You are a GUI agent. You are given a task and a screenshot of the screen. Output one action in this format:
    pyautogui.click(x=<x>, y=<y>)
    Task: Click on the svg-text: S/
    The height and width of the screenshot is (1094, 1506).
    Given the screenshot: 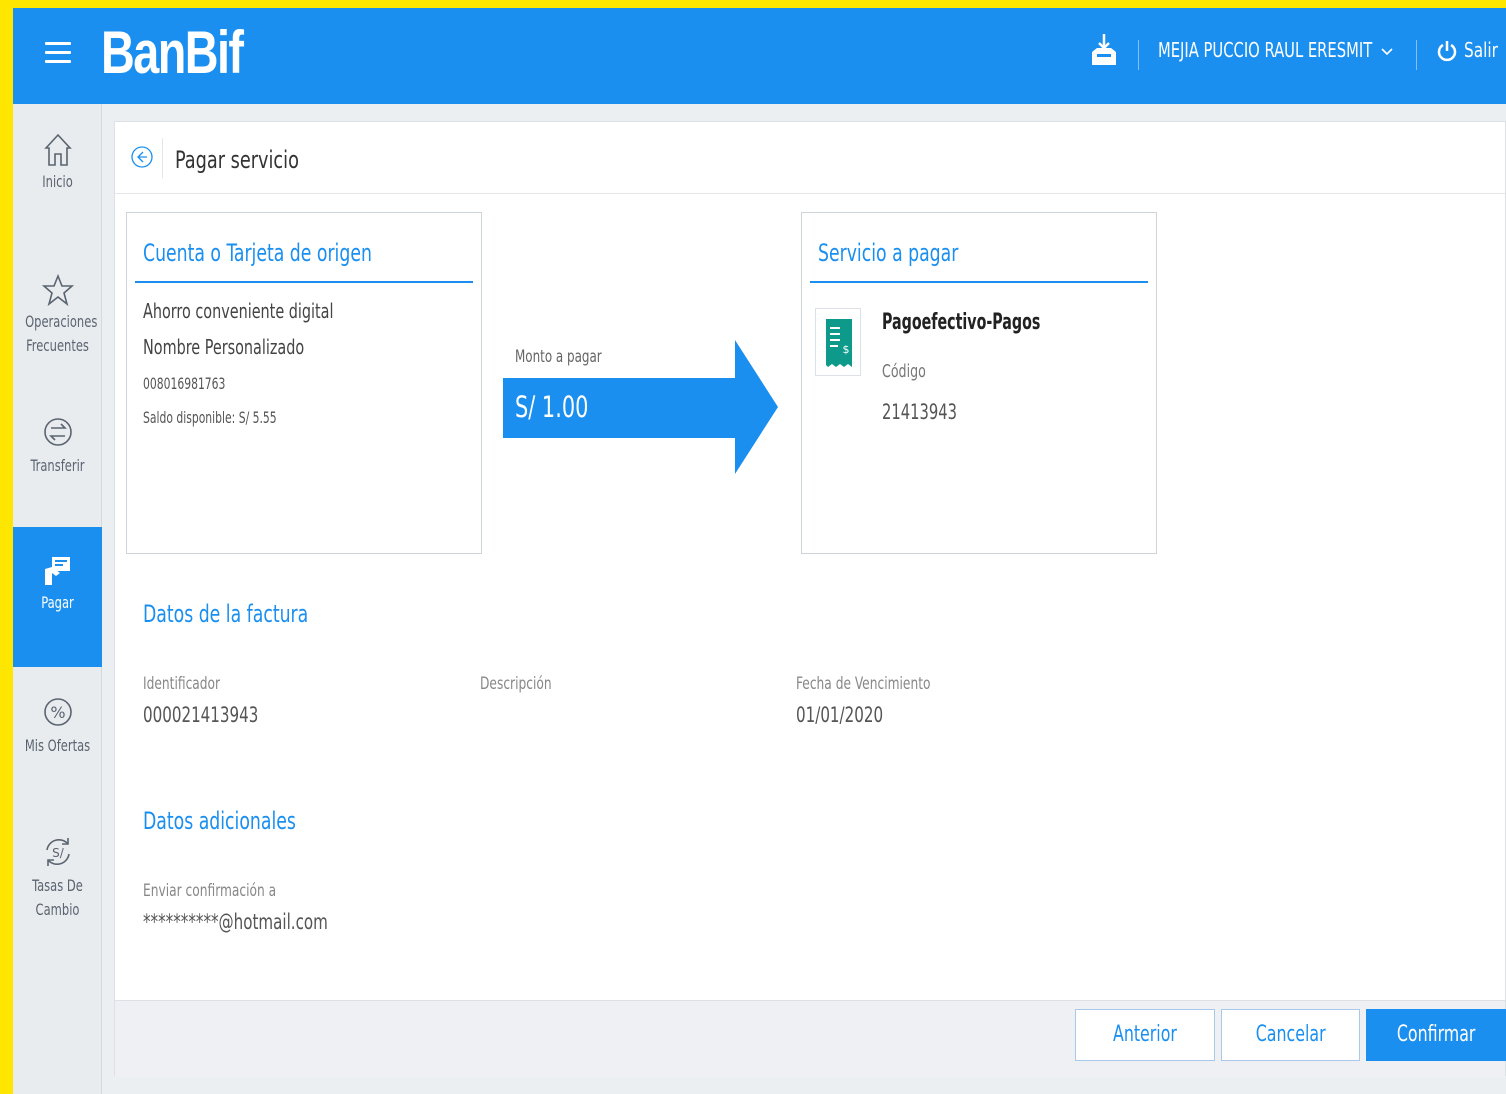 What is the action you would take?
    pyautogui.click(x=58, y=853)
    